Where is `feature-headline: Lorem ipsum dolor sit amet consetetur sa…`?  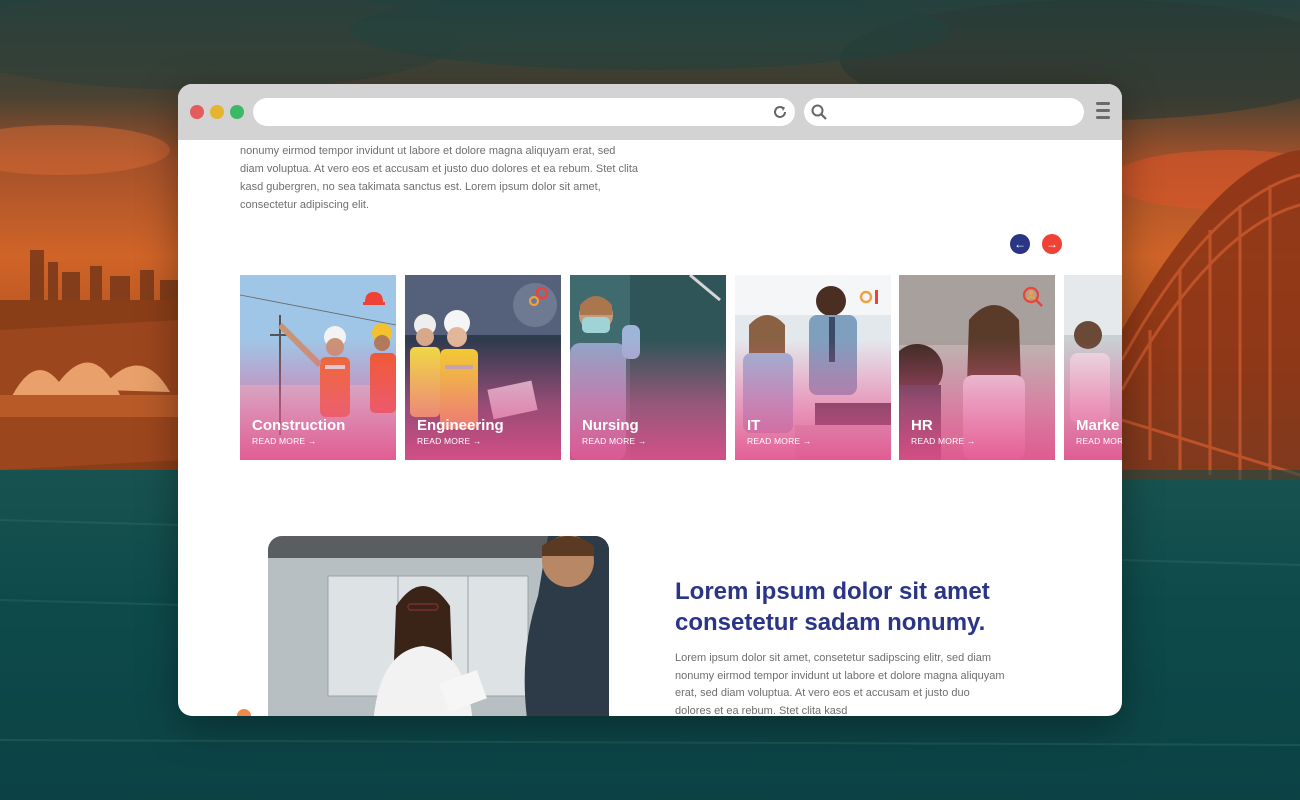
feature-headline: Lorem ipsum dolor sit amet consetetur sa… is located at coordinates (832, 607).